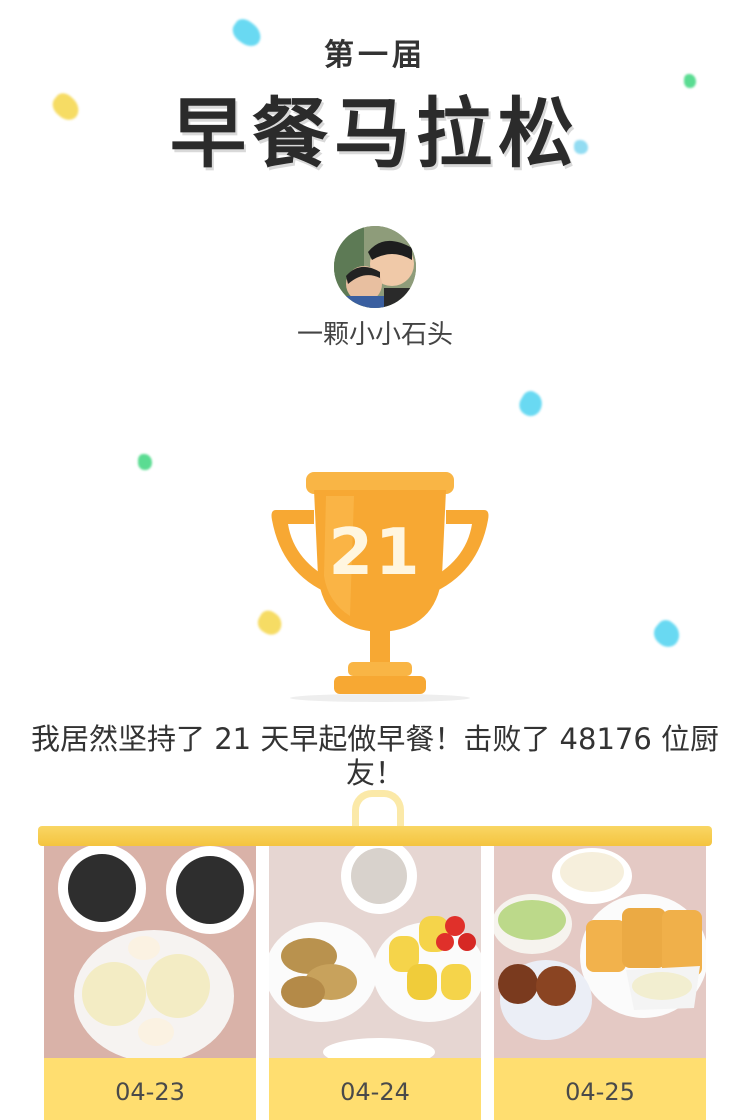 The width and height of the screenshot is (750, 1120). I want to click on trophy-days-count: 21, so click(375, 553).